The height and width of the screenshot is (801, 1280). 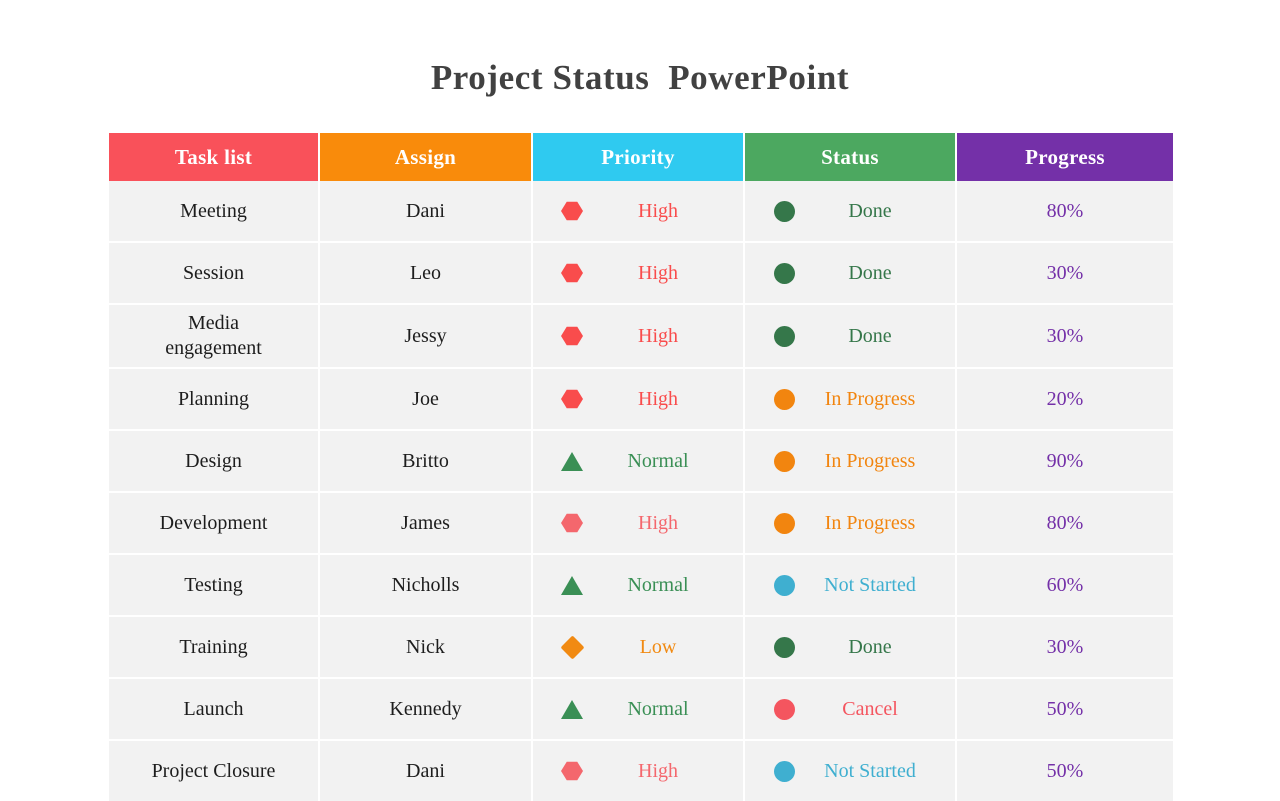 I want to click on progress-value: 60%, so click(x=1065, y=584).